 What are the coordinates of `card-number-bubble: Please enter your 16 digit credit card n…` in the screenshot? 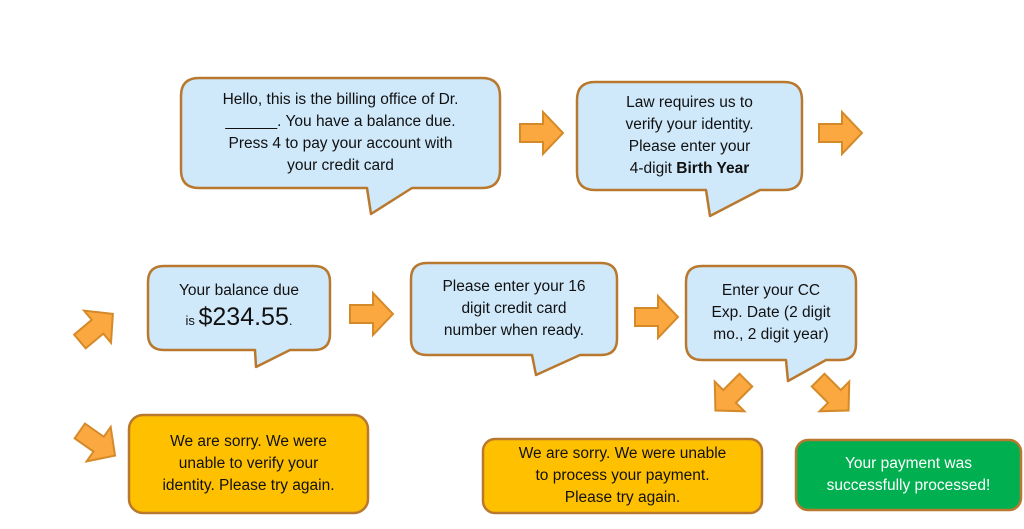 It's located at (514, 309).